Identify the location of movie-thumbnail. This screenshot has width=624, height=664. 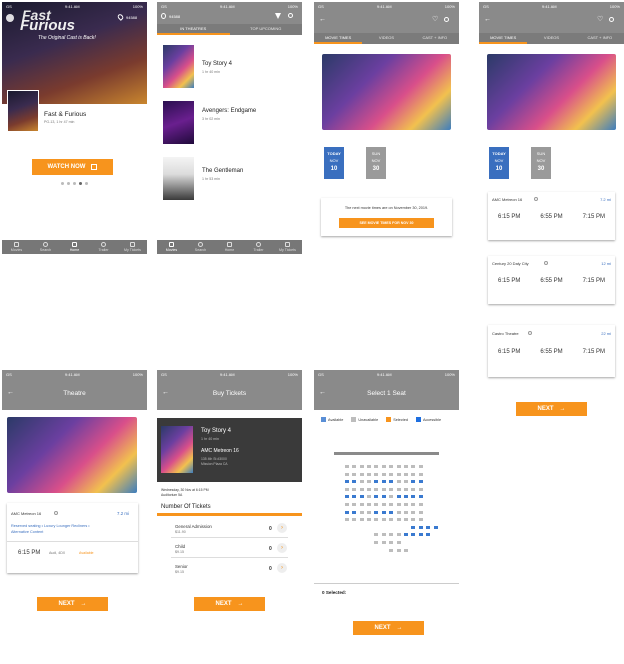
(23, 111).